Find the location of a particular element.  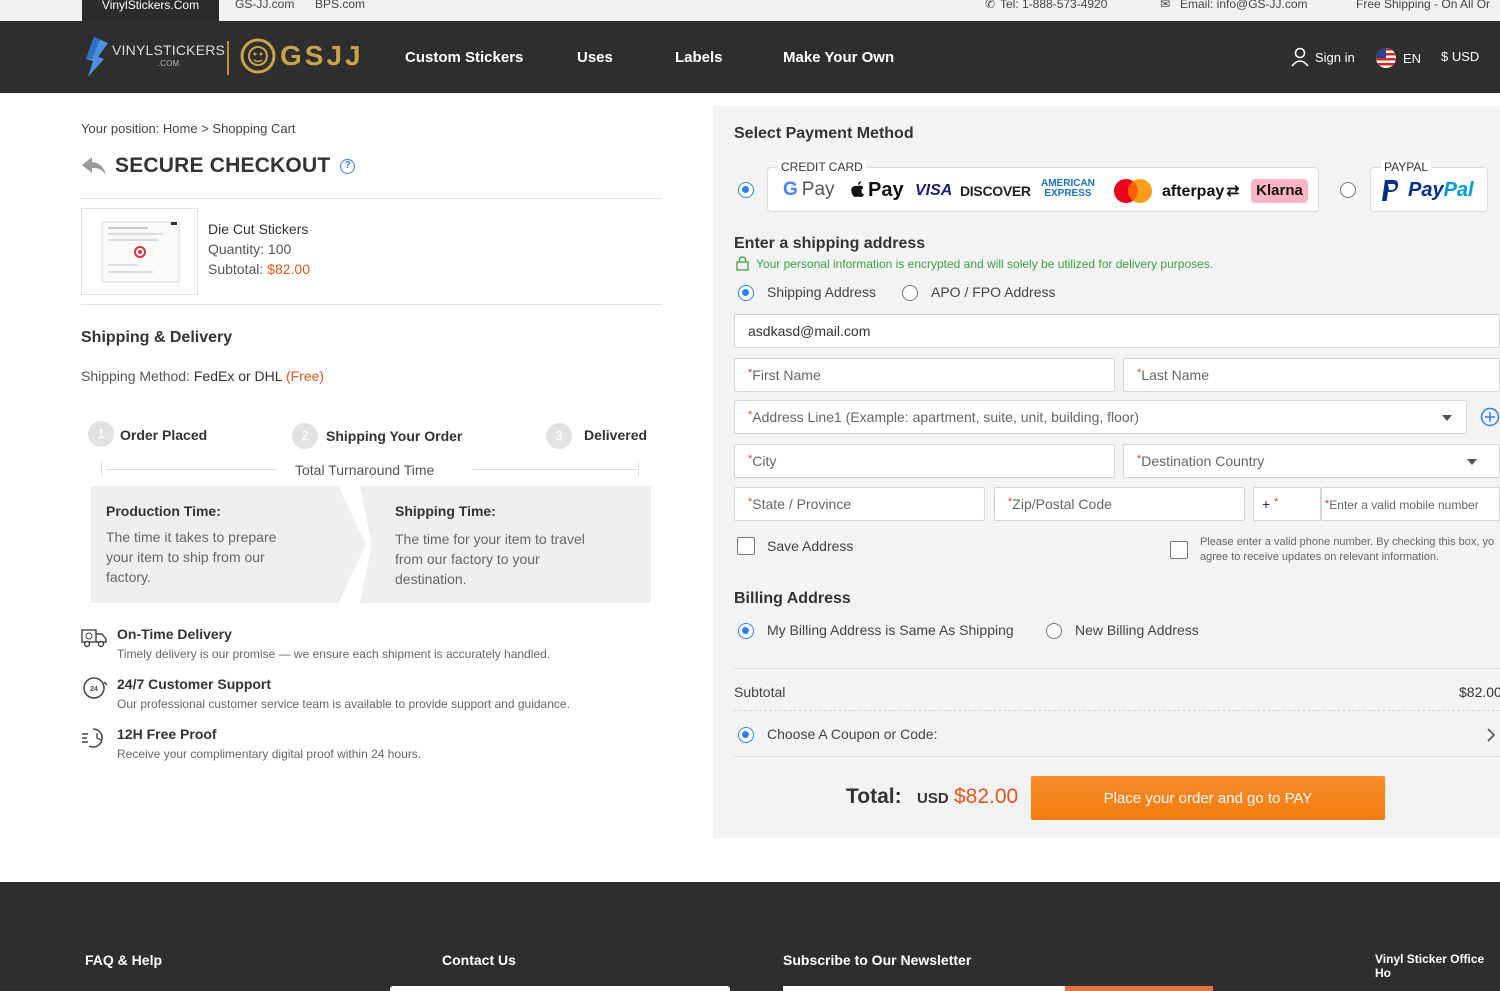

language-selector: EN is located at coordinates (1398, 58).